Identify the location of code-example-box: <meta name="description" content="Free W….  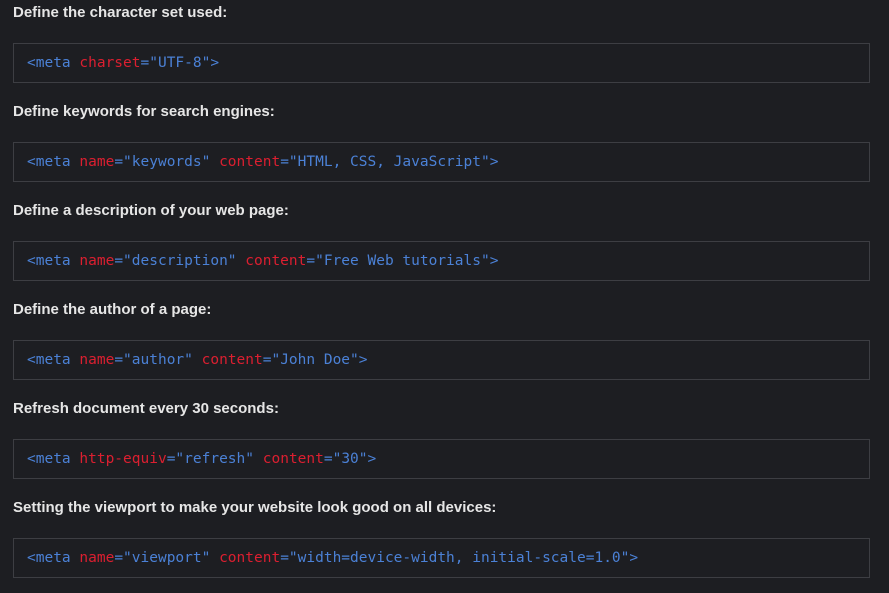
(441, 261).